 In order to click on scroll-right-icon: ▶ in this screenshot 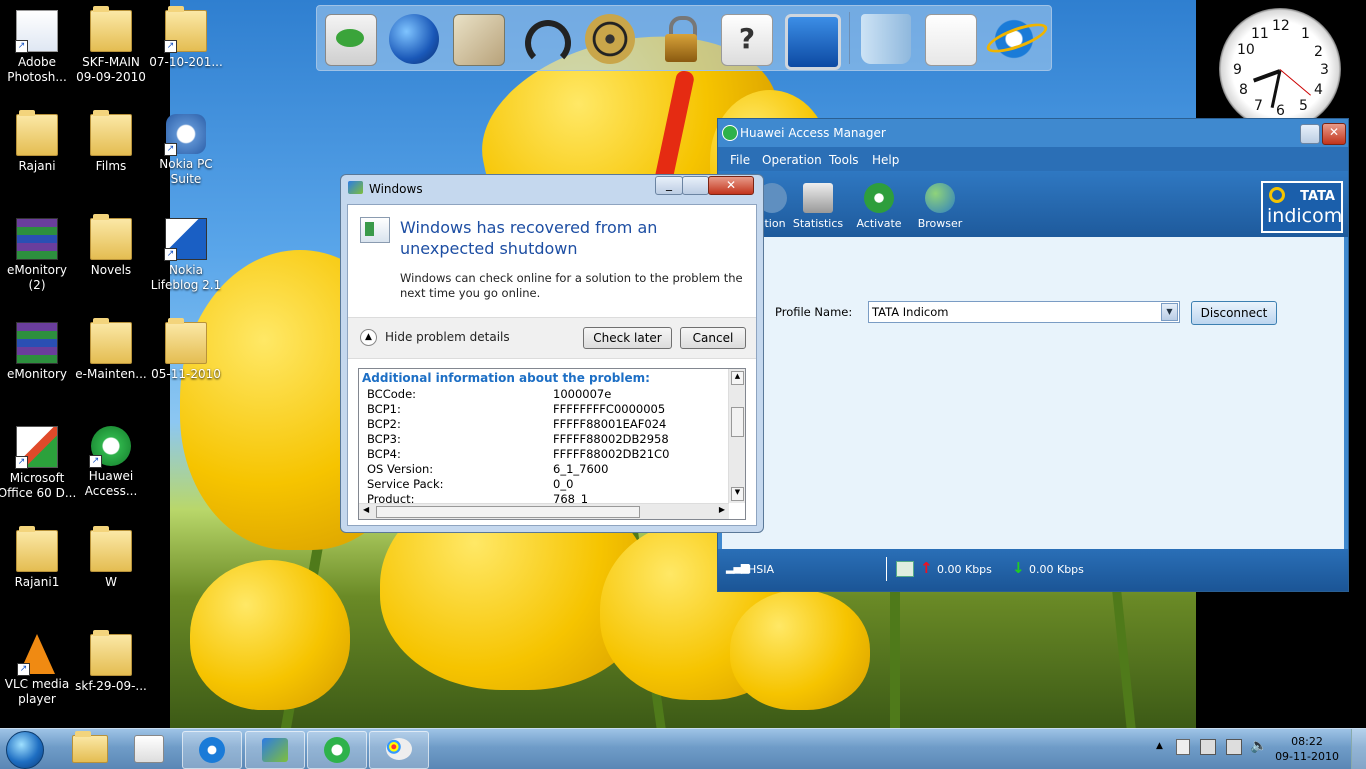, I will do `click(722, 509)`.